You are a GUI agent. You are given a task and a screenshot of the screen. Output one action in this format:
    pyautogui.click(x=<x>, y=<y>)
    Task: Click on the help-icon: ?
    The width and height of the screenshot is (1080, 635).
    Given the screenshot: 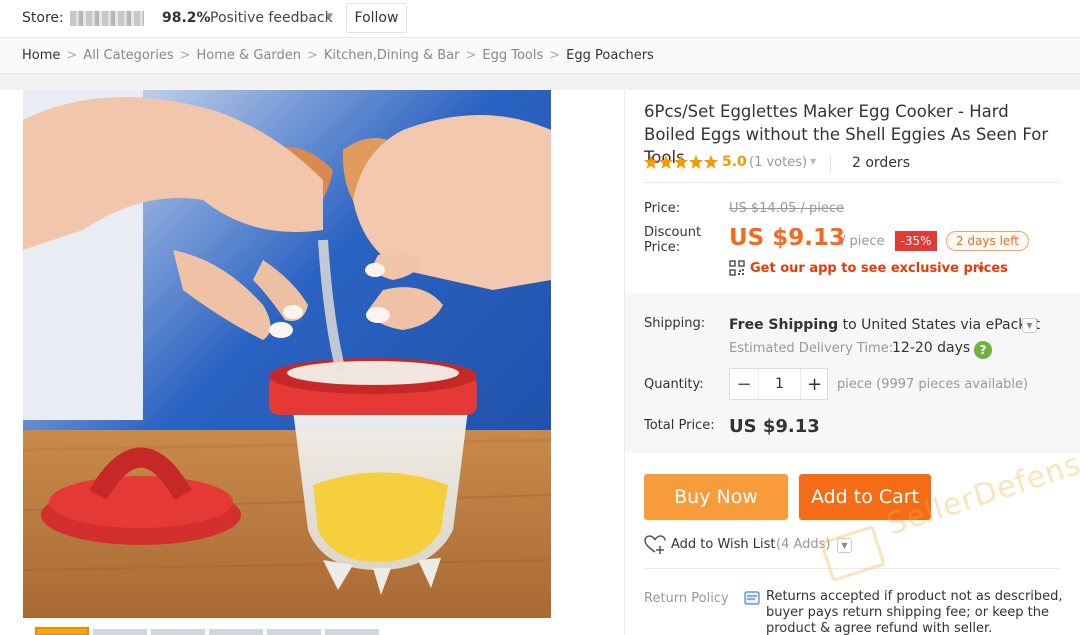 What is the action you would take?
    pyautogui.click(x=983, y=350)
    